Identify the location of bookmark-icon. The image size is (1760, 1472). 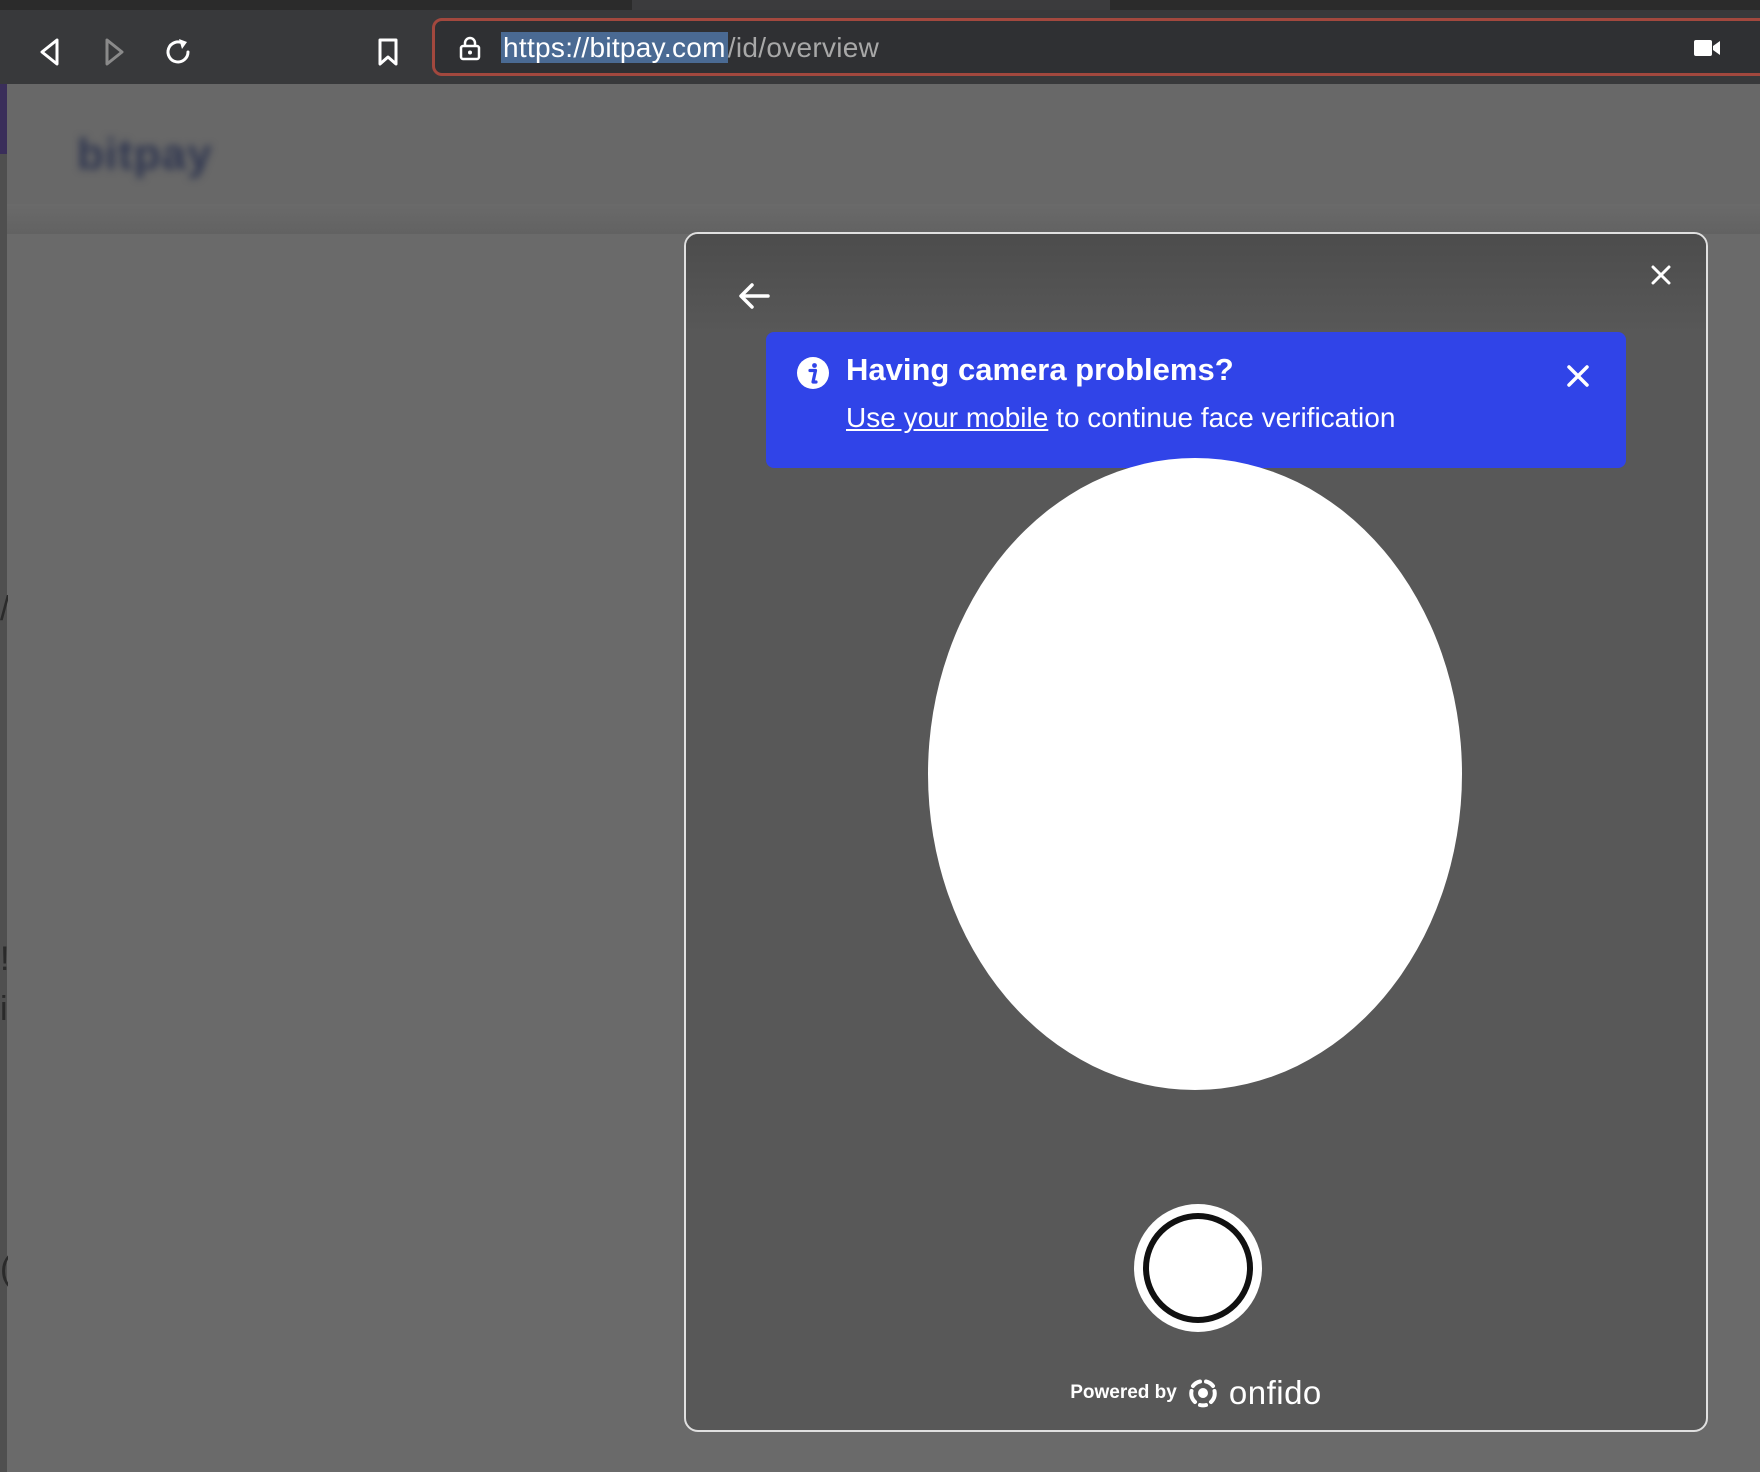
(388, 52).